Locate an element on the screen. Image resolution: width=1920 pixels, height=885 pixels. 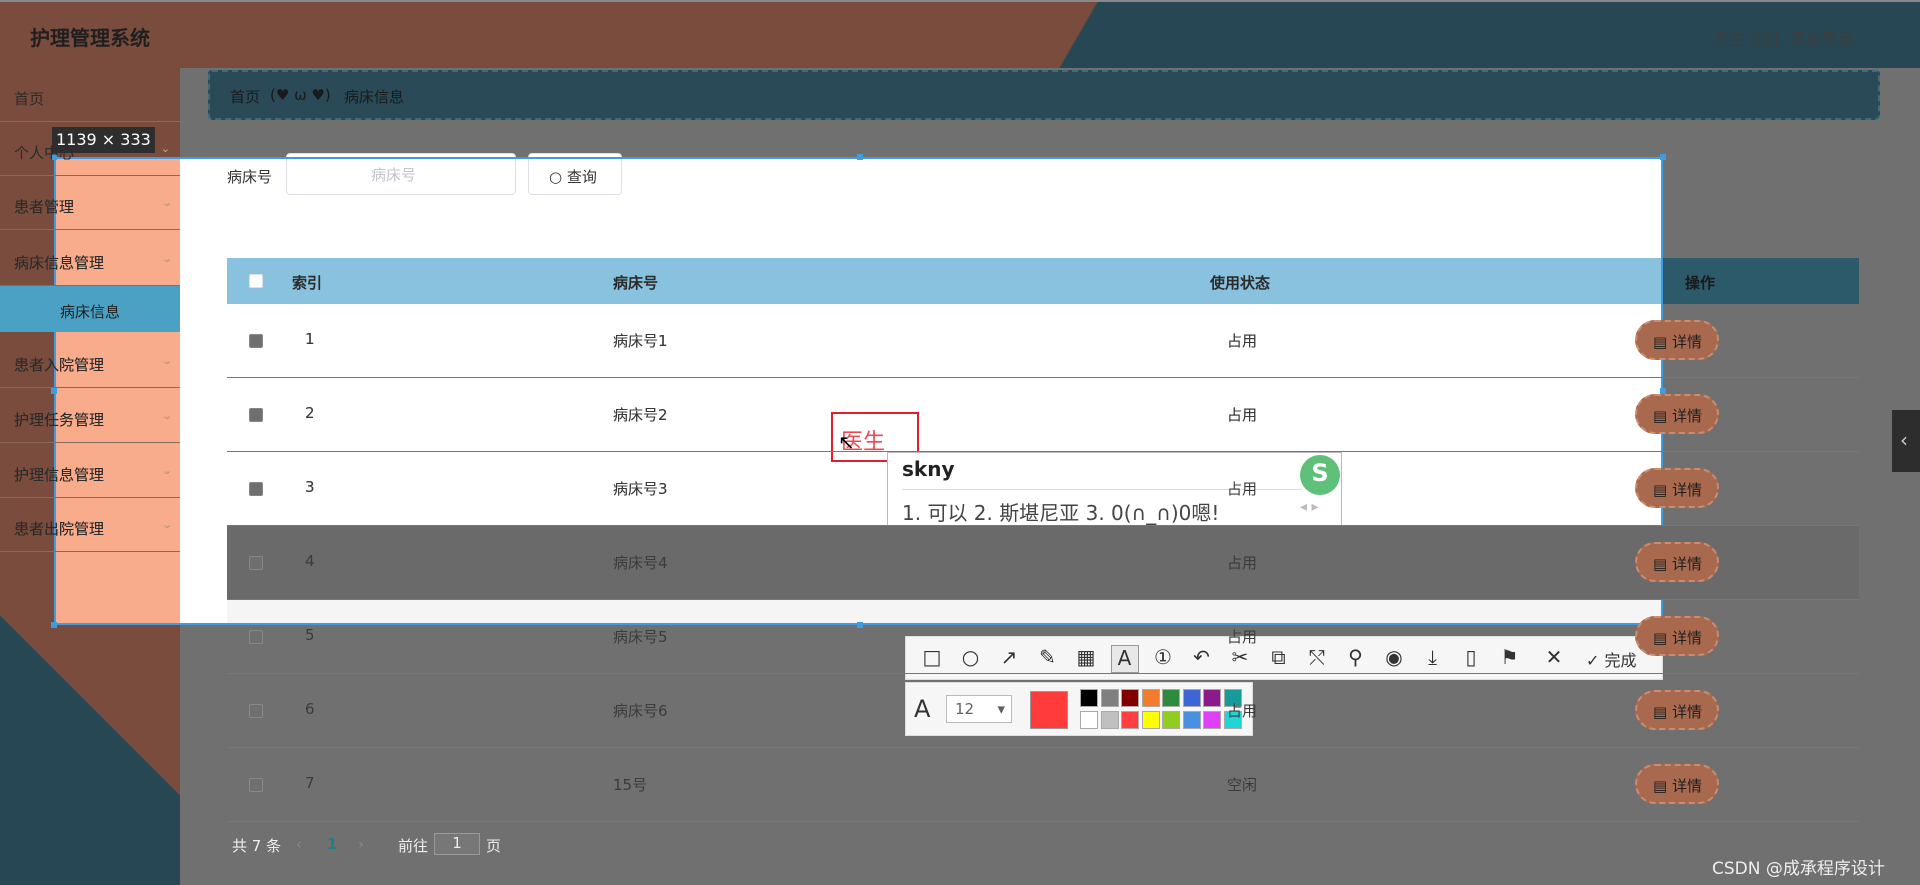
sidebar-item-6: 护理信息管理 ⌄ is located at coordinates (90, 471).